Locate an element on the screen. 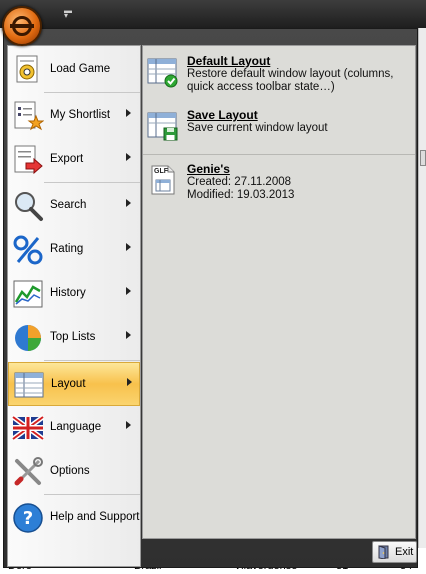 This screenshot has width=426, height=574. orb-logo-bar is located at coordinates (22, 26).